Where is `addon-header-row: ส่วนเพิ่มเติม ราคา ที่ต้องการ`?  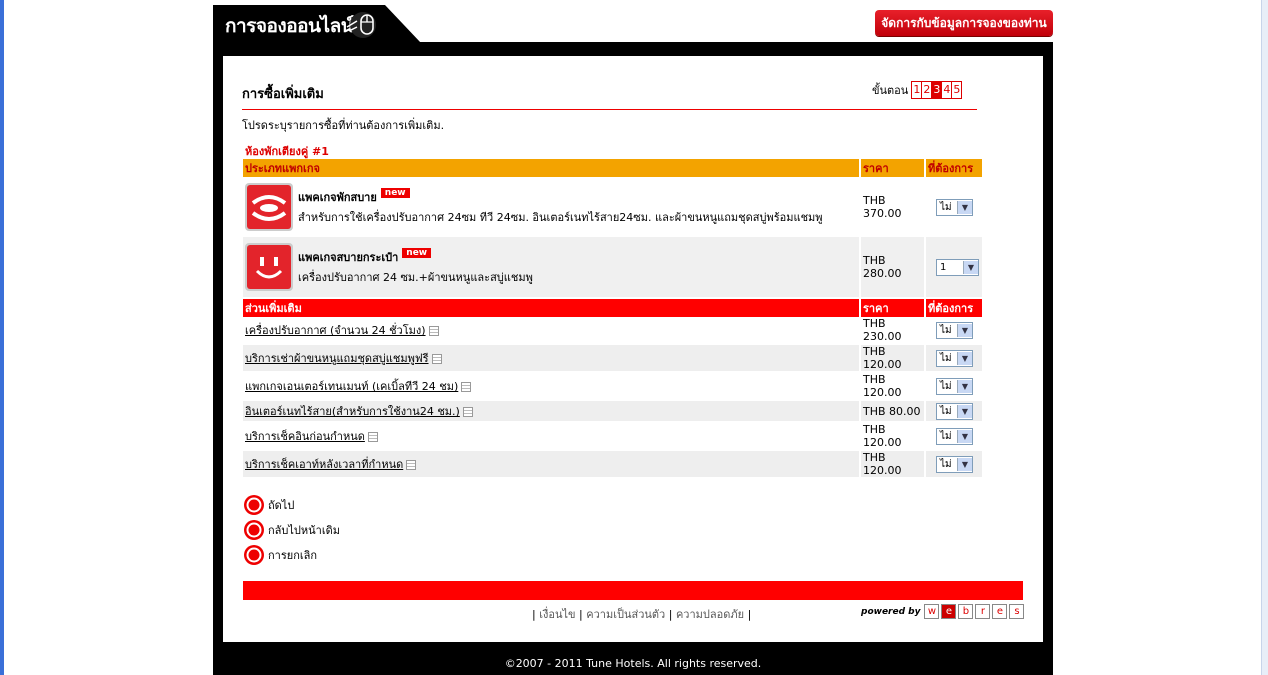
addon-header-row: ส่วนเพิ่มเติม ราคา ที่ต้องการ is located at coordinates (613, 308).